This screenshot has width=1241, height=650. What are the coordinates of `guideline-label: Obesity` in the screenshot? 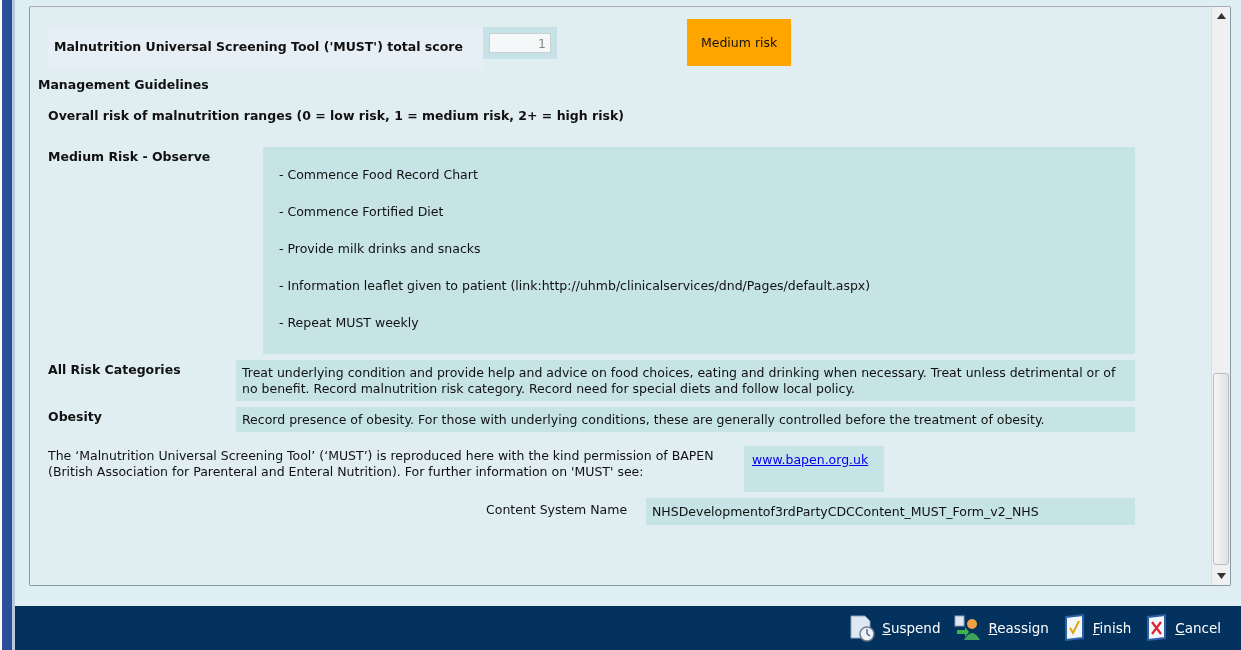 It's located at (75, 417).